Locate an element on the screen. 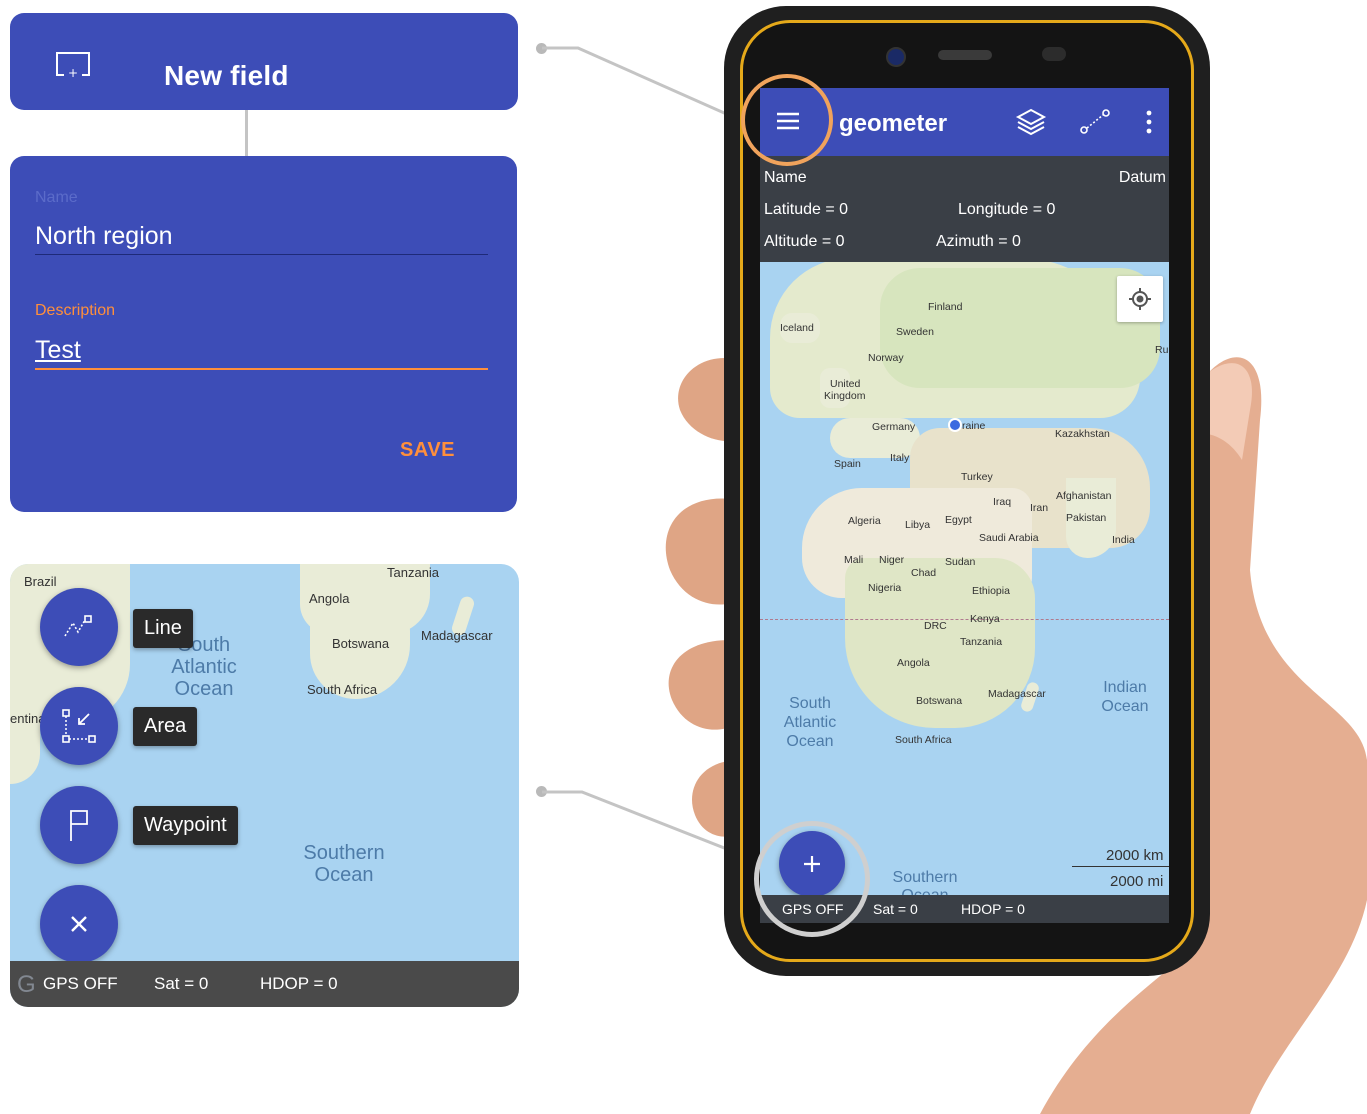  menu-highlight-ring is located at coordinates (787, 120).